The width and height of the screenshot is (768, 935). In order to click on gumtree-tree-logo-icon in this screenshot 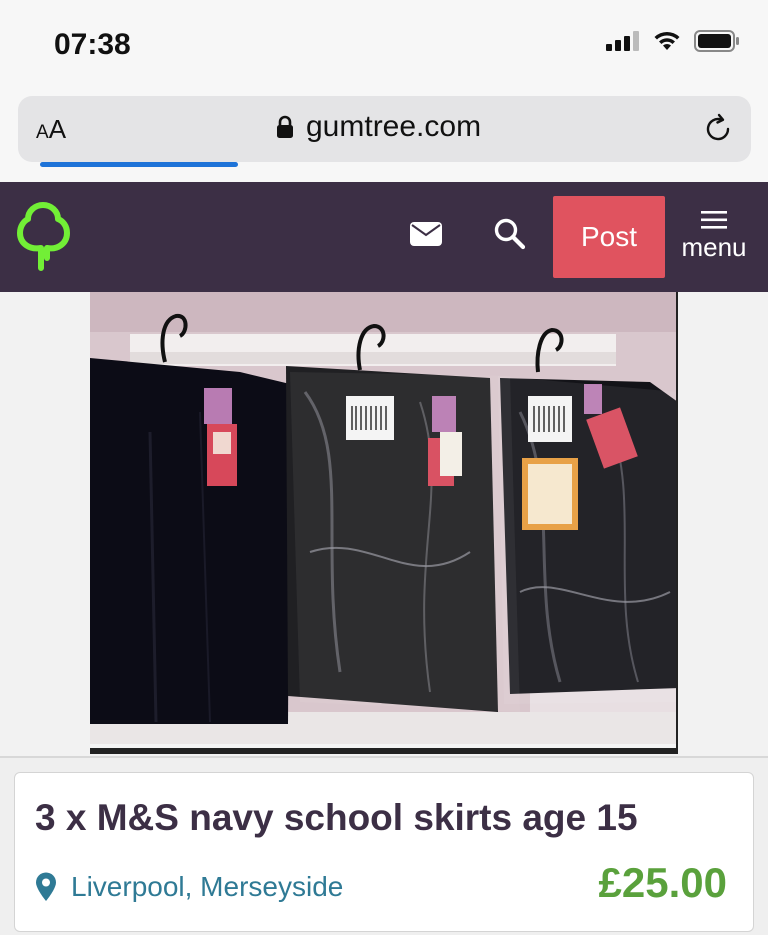, I will do `click(43, 237)`.